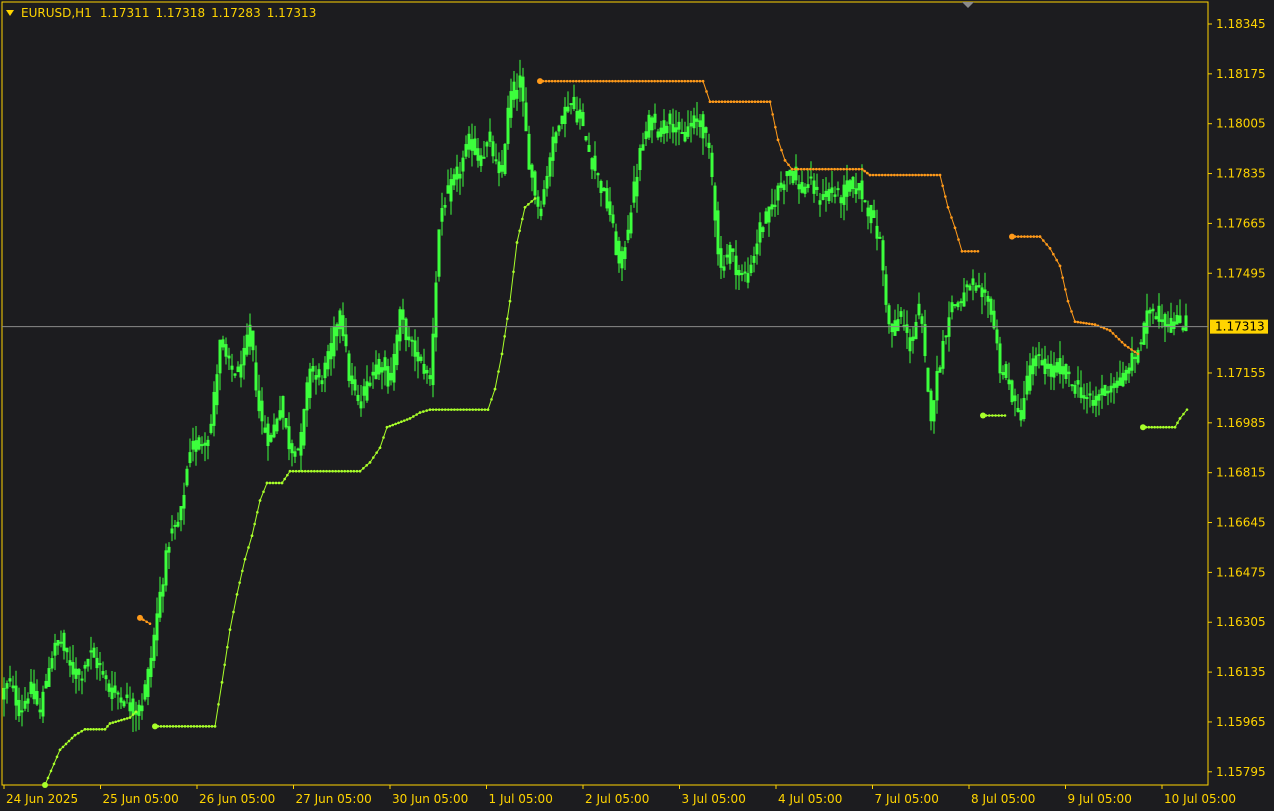 The image size is (1274, 811). Describe the element at coordinates (714, 799) in the screenshot. I see `x-axis-tick-label: 3 Jul 05:00` at that location.